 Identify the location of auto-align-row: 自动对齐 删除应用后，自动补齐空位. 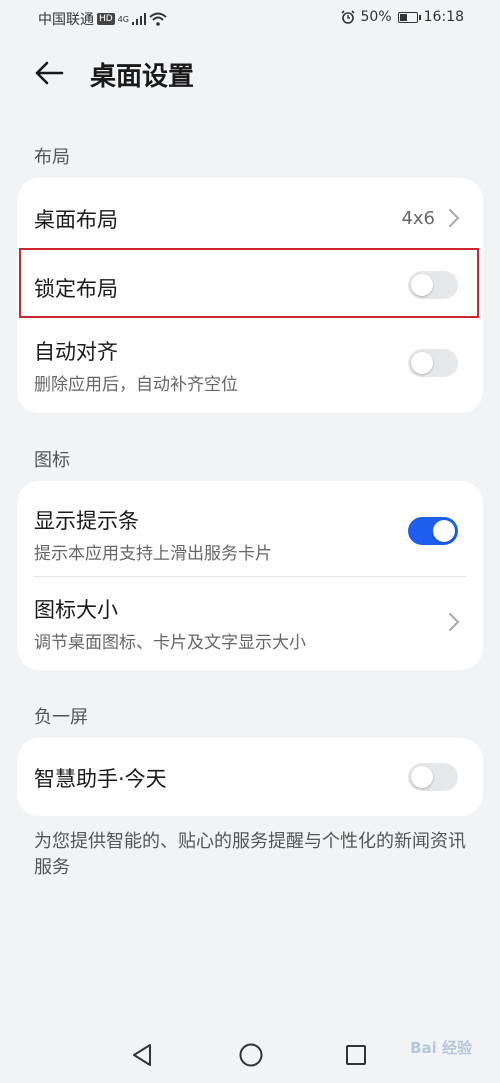
(250, 369).